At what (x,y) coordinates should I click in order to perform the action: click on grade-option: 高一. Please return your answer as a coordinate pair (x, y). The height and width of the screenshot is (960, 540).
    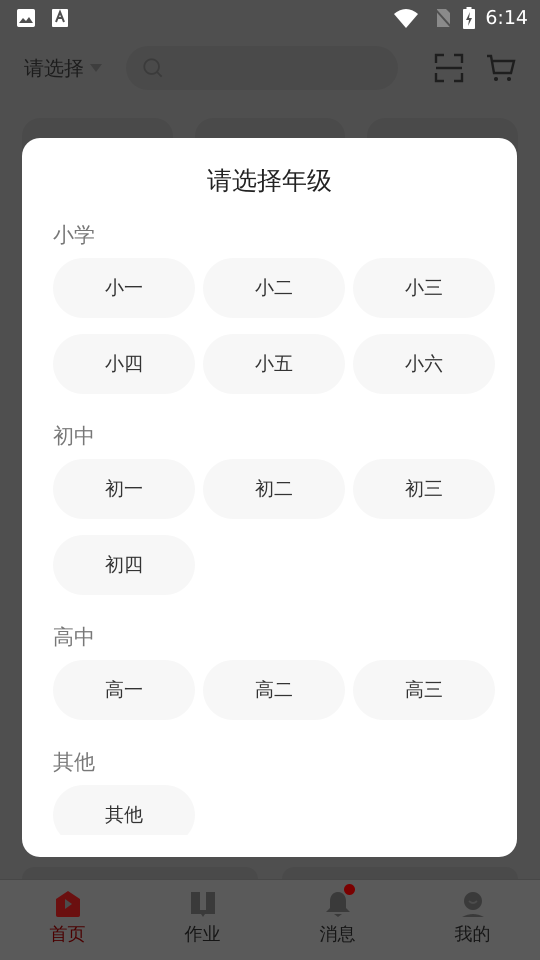
    Looking at the image, I should click on (124, 690).